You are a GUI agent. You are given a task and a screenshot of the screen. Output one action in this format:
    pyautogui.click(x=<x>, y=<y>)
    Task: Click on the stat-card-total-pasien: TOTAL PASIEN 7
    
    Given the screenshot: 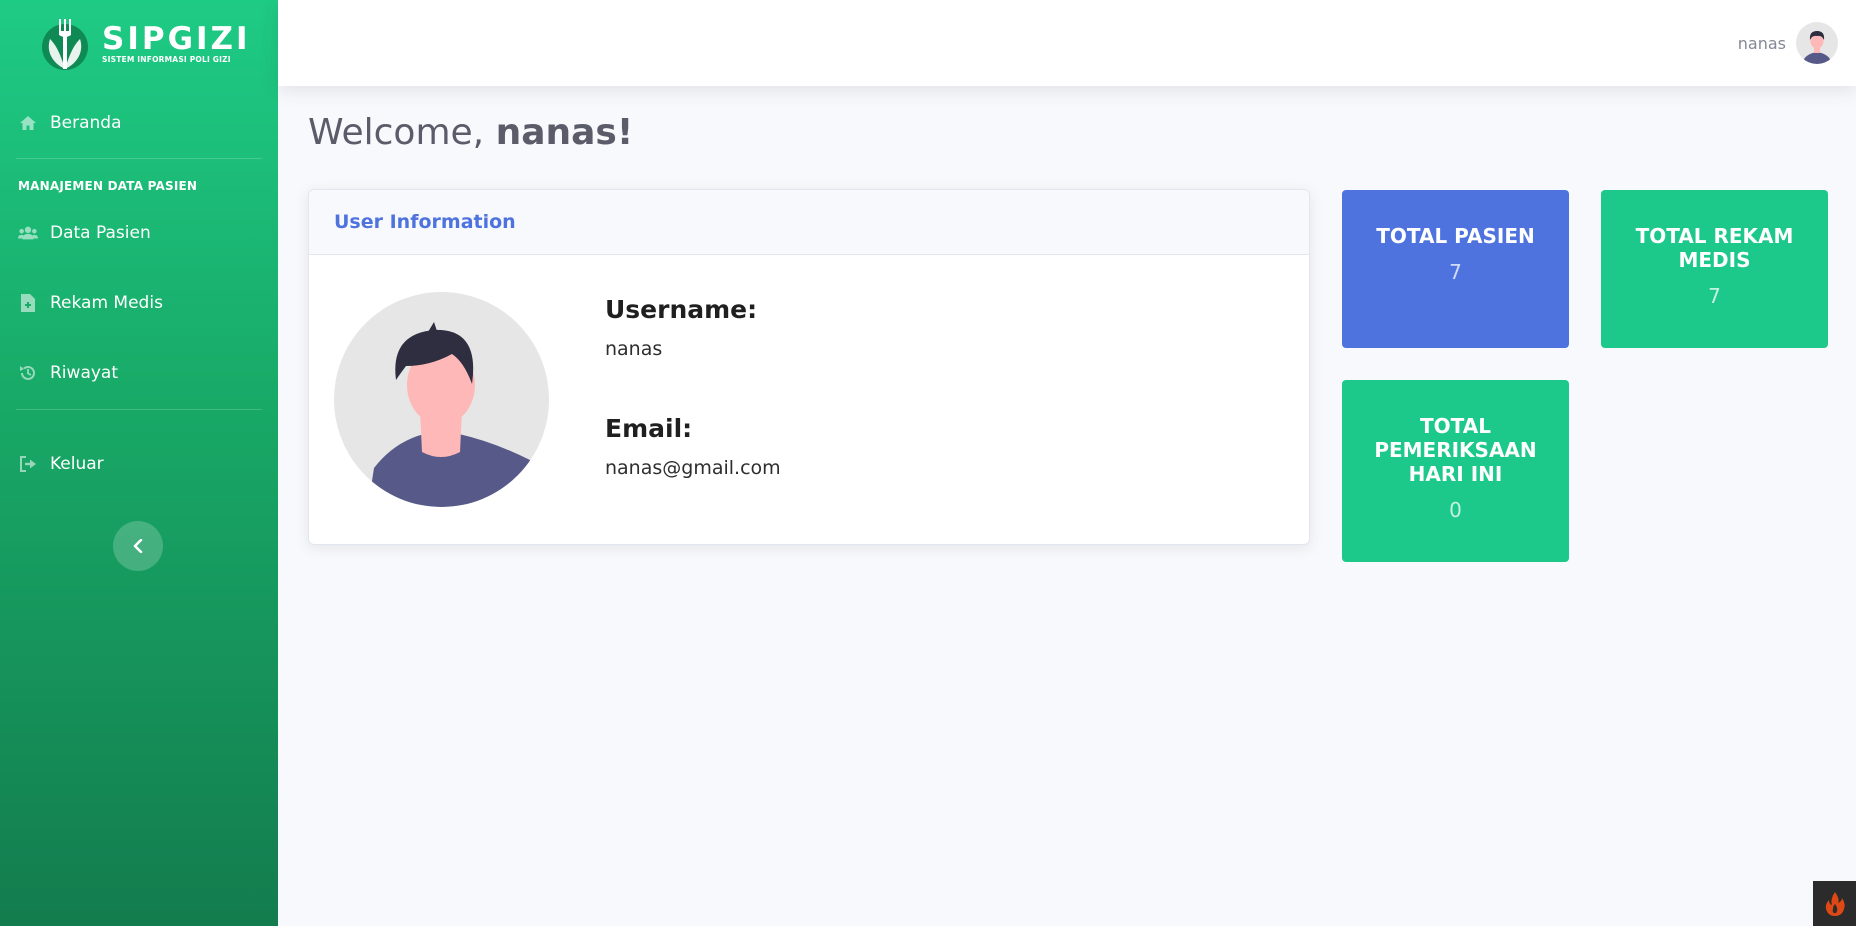 What is the action you would take?
    pyautogui.click(x=1455, y=269)
    